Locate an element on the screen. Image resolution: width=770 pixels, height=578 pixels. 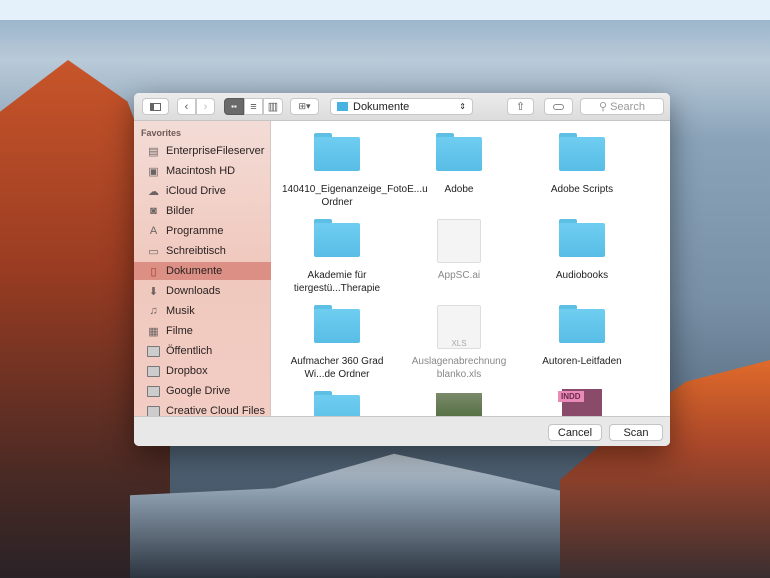
sidebar-item-label: Öffentlich is located at coordinates (189, 351).